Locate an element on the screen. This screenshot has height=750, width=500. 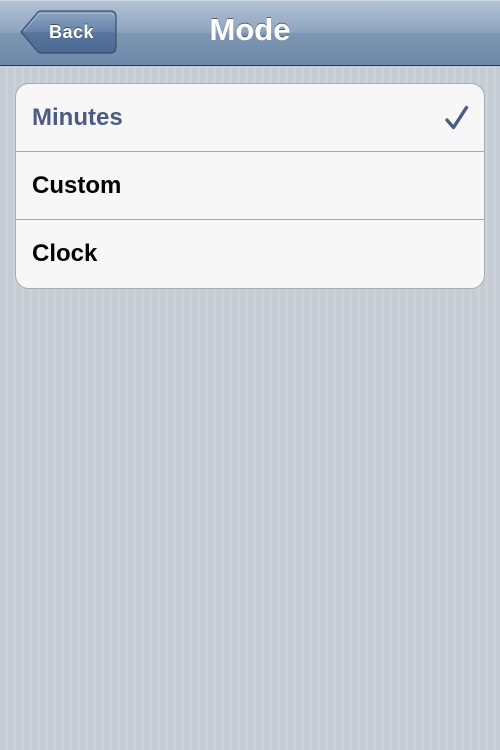
option-clock: Clock is located at coordinates (250, 254).